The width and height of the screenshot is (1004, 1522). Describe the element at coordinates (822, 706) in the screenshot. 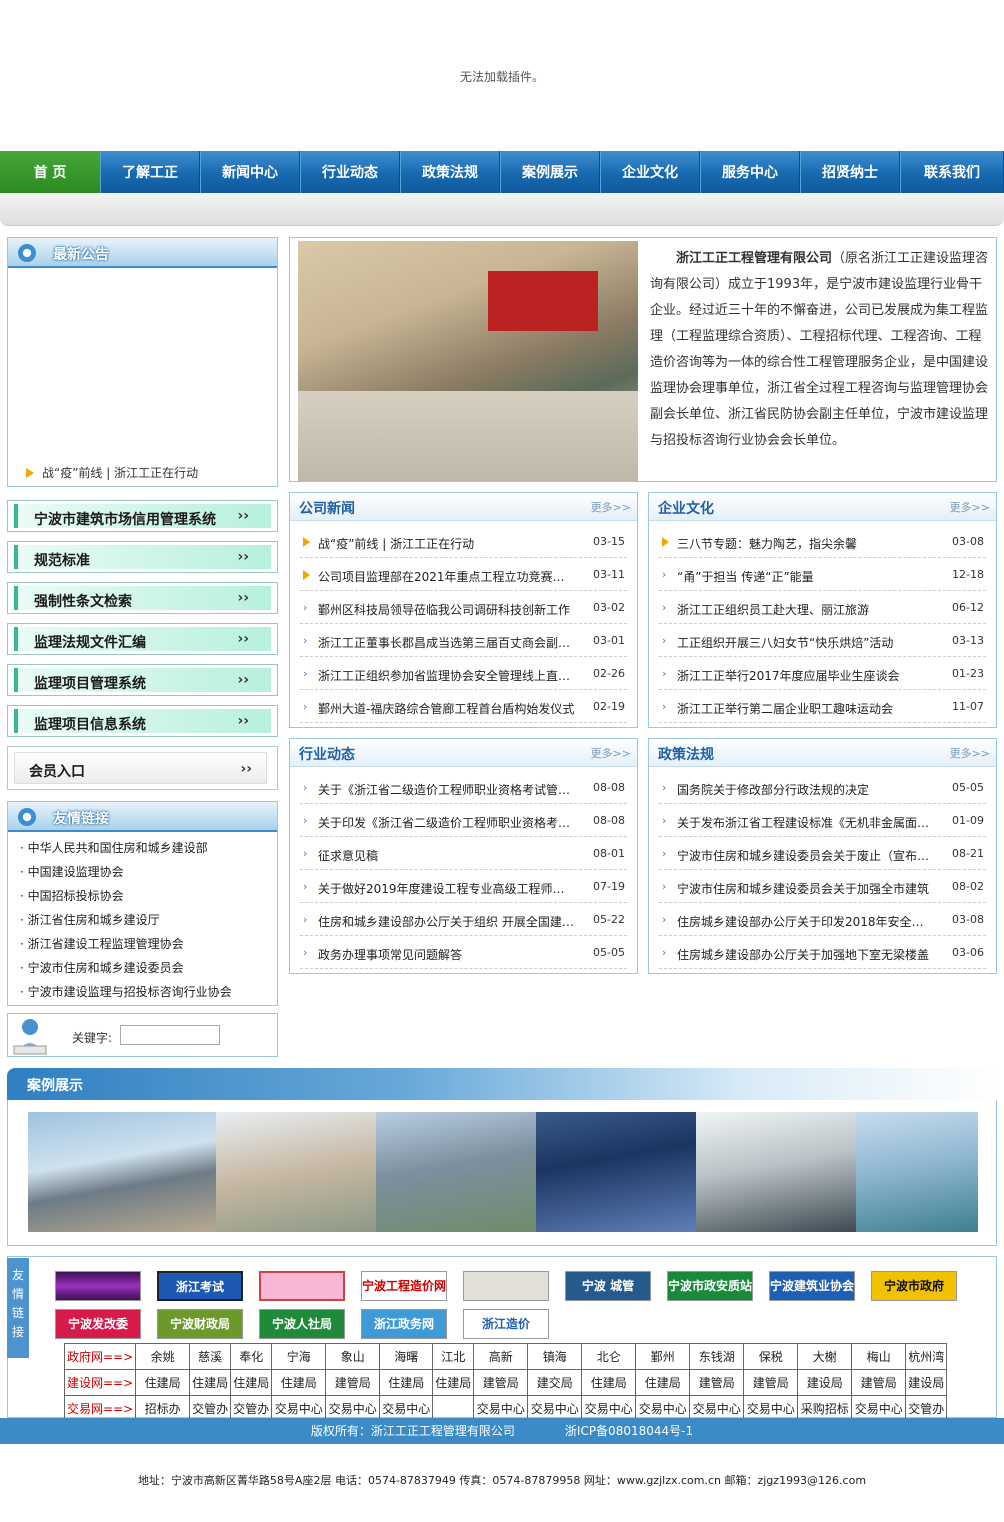

I see `news-row: › 浙江工正举行第二届企业职工趣味运动会 11-07` at that location.